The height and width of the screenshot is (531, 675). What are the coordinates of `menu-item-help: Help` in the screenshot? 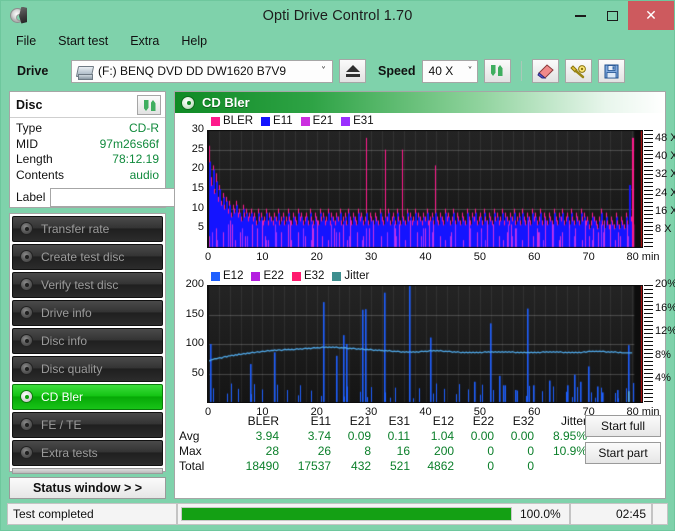 It's located at (197, 41).